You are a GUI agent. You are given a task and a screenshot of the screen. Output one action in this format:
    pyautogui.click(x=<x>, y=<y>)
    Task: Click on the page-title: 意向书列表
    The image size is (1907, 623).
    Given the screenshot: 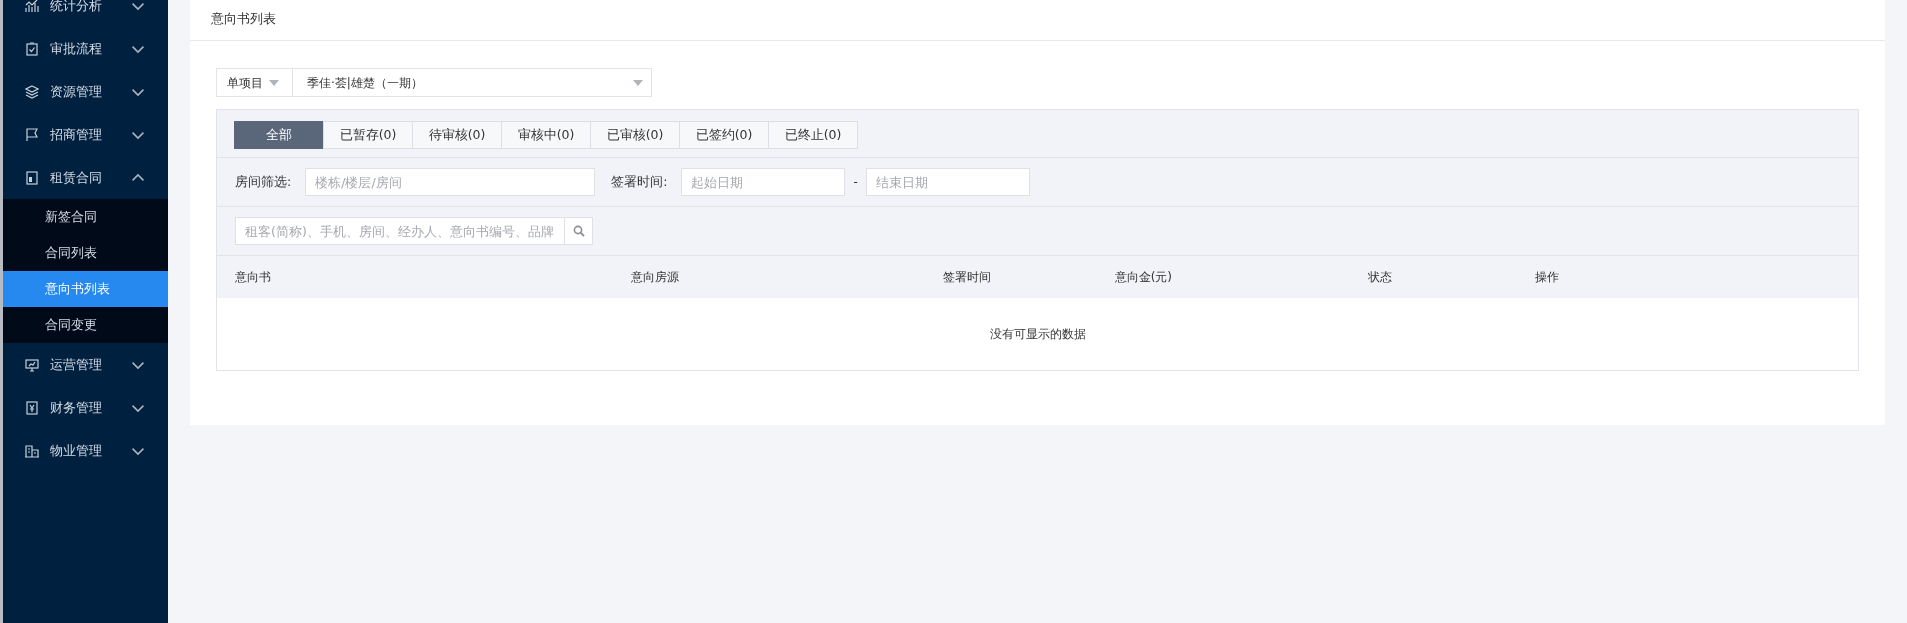 What is the action you would take?
    pyautogui.click(x=1037, y=20)
    